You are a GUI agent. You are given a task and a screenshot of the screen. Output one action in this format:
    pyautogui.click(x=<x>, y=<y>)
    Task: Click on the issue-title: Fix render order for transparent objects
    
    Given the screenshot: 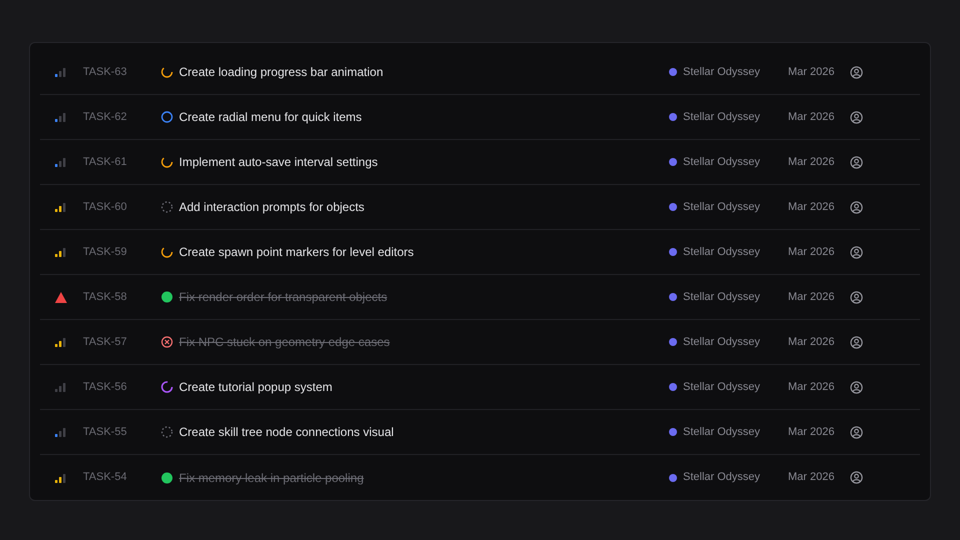 What is the action you would take?
    pyautogui.click(x=283, y=297)
    